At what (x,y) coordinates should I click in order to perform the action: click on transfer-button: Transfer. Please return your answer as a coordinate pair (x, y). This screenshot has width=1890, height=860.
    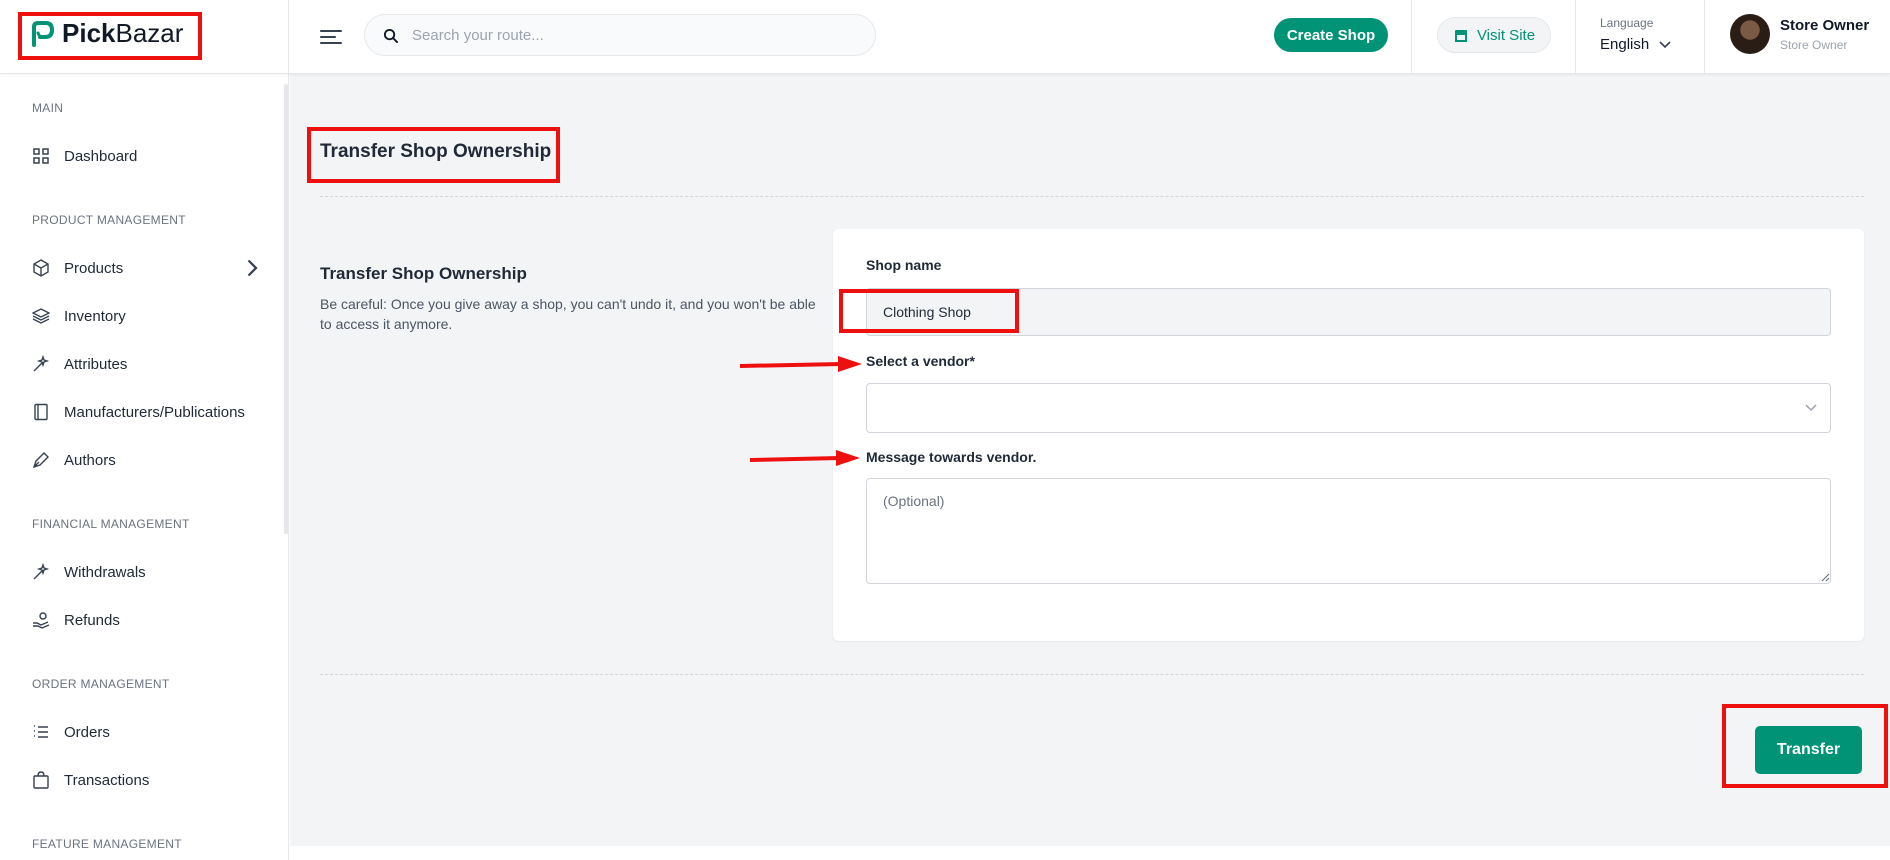
    Looking at the image, I should click on (1808, 750).